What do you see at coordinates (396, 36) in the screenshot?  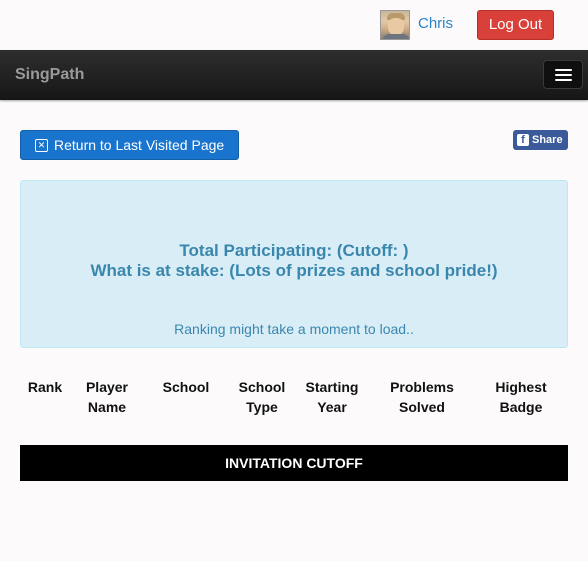 I see `avatar-shirt` at bounding box center [396, 36].